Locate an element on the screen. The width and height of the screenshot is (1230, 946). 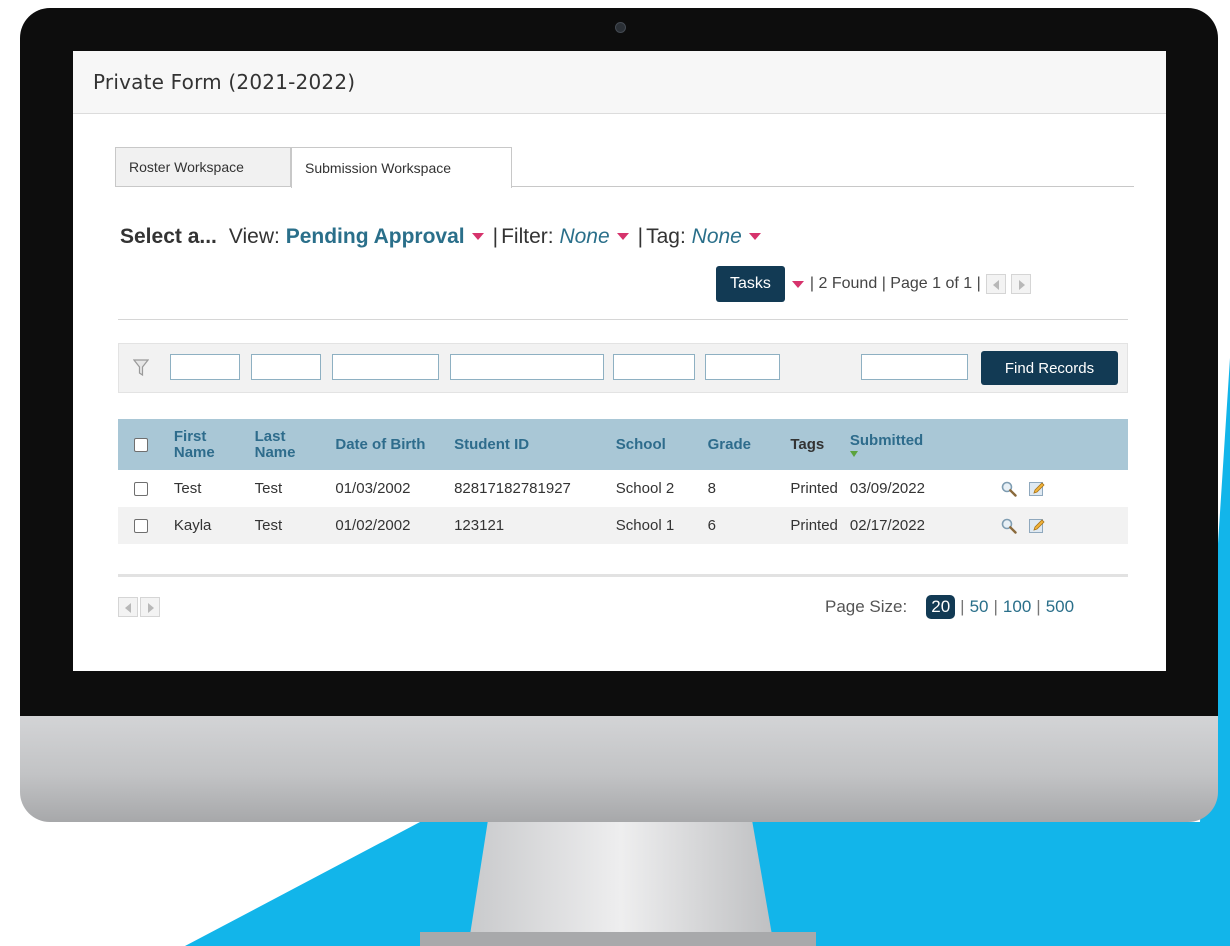
page-size-selector: Page Size: 20 | 50 | 100 | 500 is located at coordinates (949, 607).